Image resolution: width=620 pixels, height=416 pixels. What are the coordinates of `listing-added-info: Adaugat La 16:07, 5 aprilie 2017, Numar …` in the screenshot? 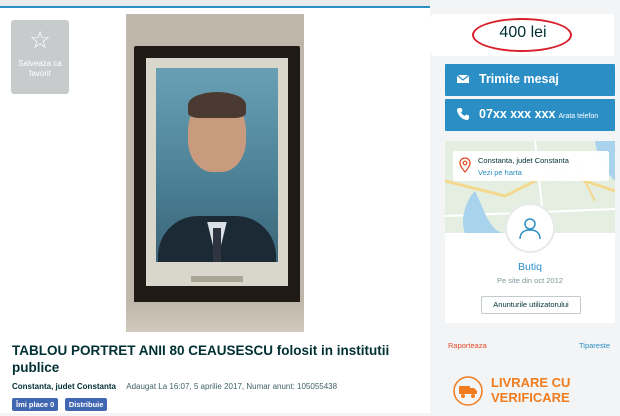 It's located at (232, 386).